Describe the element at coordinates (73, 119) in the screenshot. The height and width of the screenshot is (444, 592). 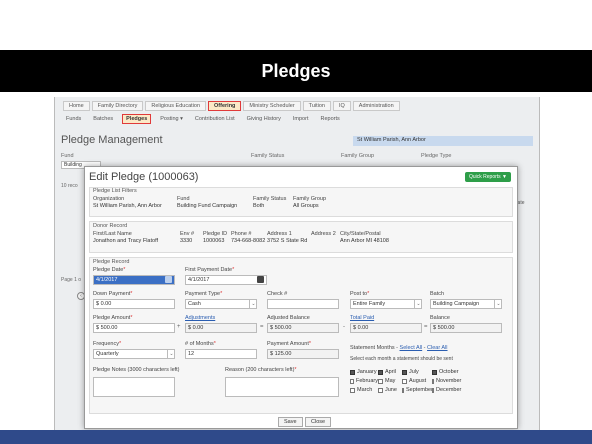
I see `subtab-funds: Funds` at that location.